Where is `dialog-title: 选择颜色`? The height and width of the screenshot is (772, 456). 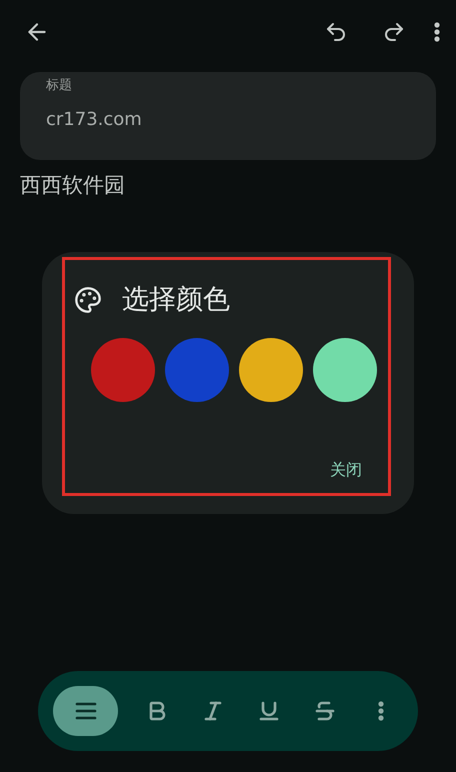 dialog-title: 选择颜色 is located at coordinates (176, 299).